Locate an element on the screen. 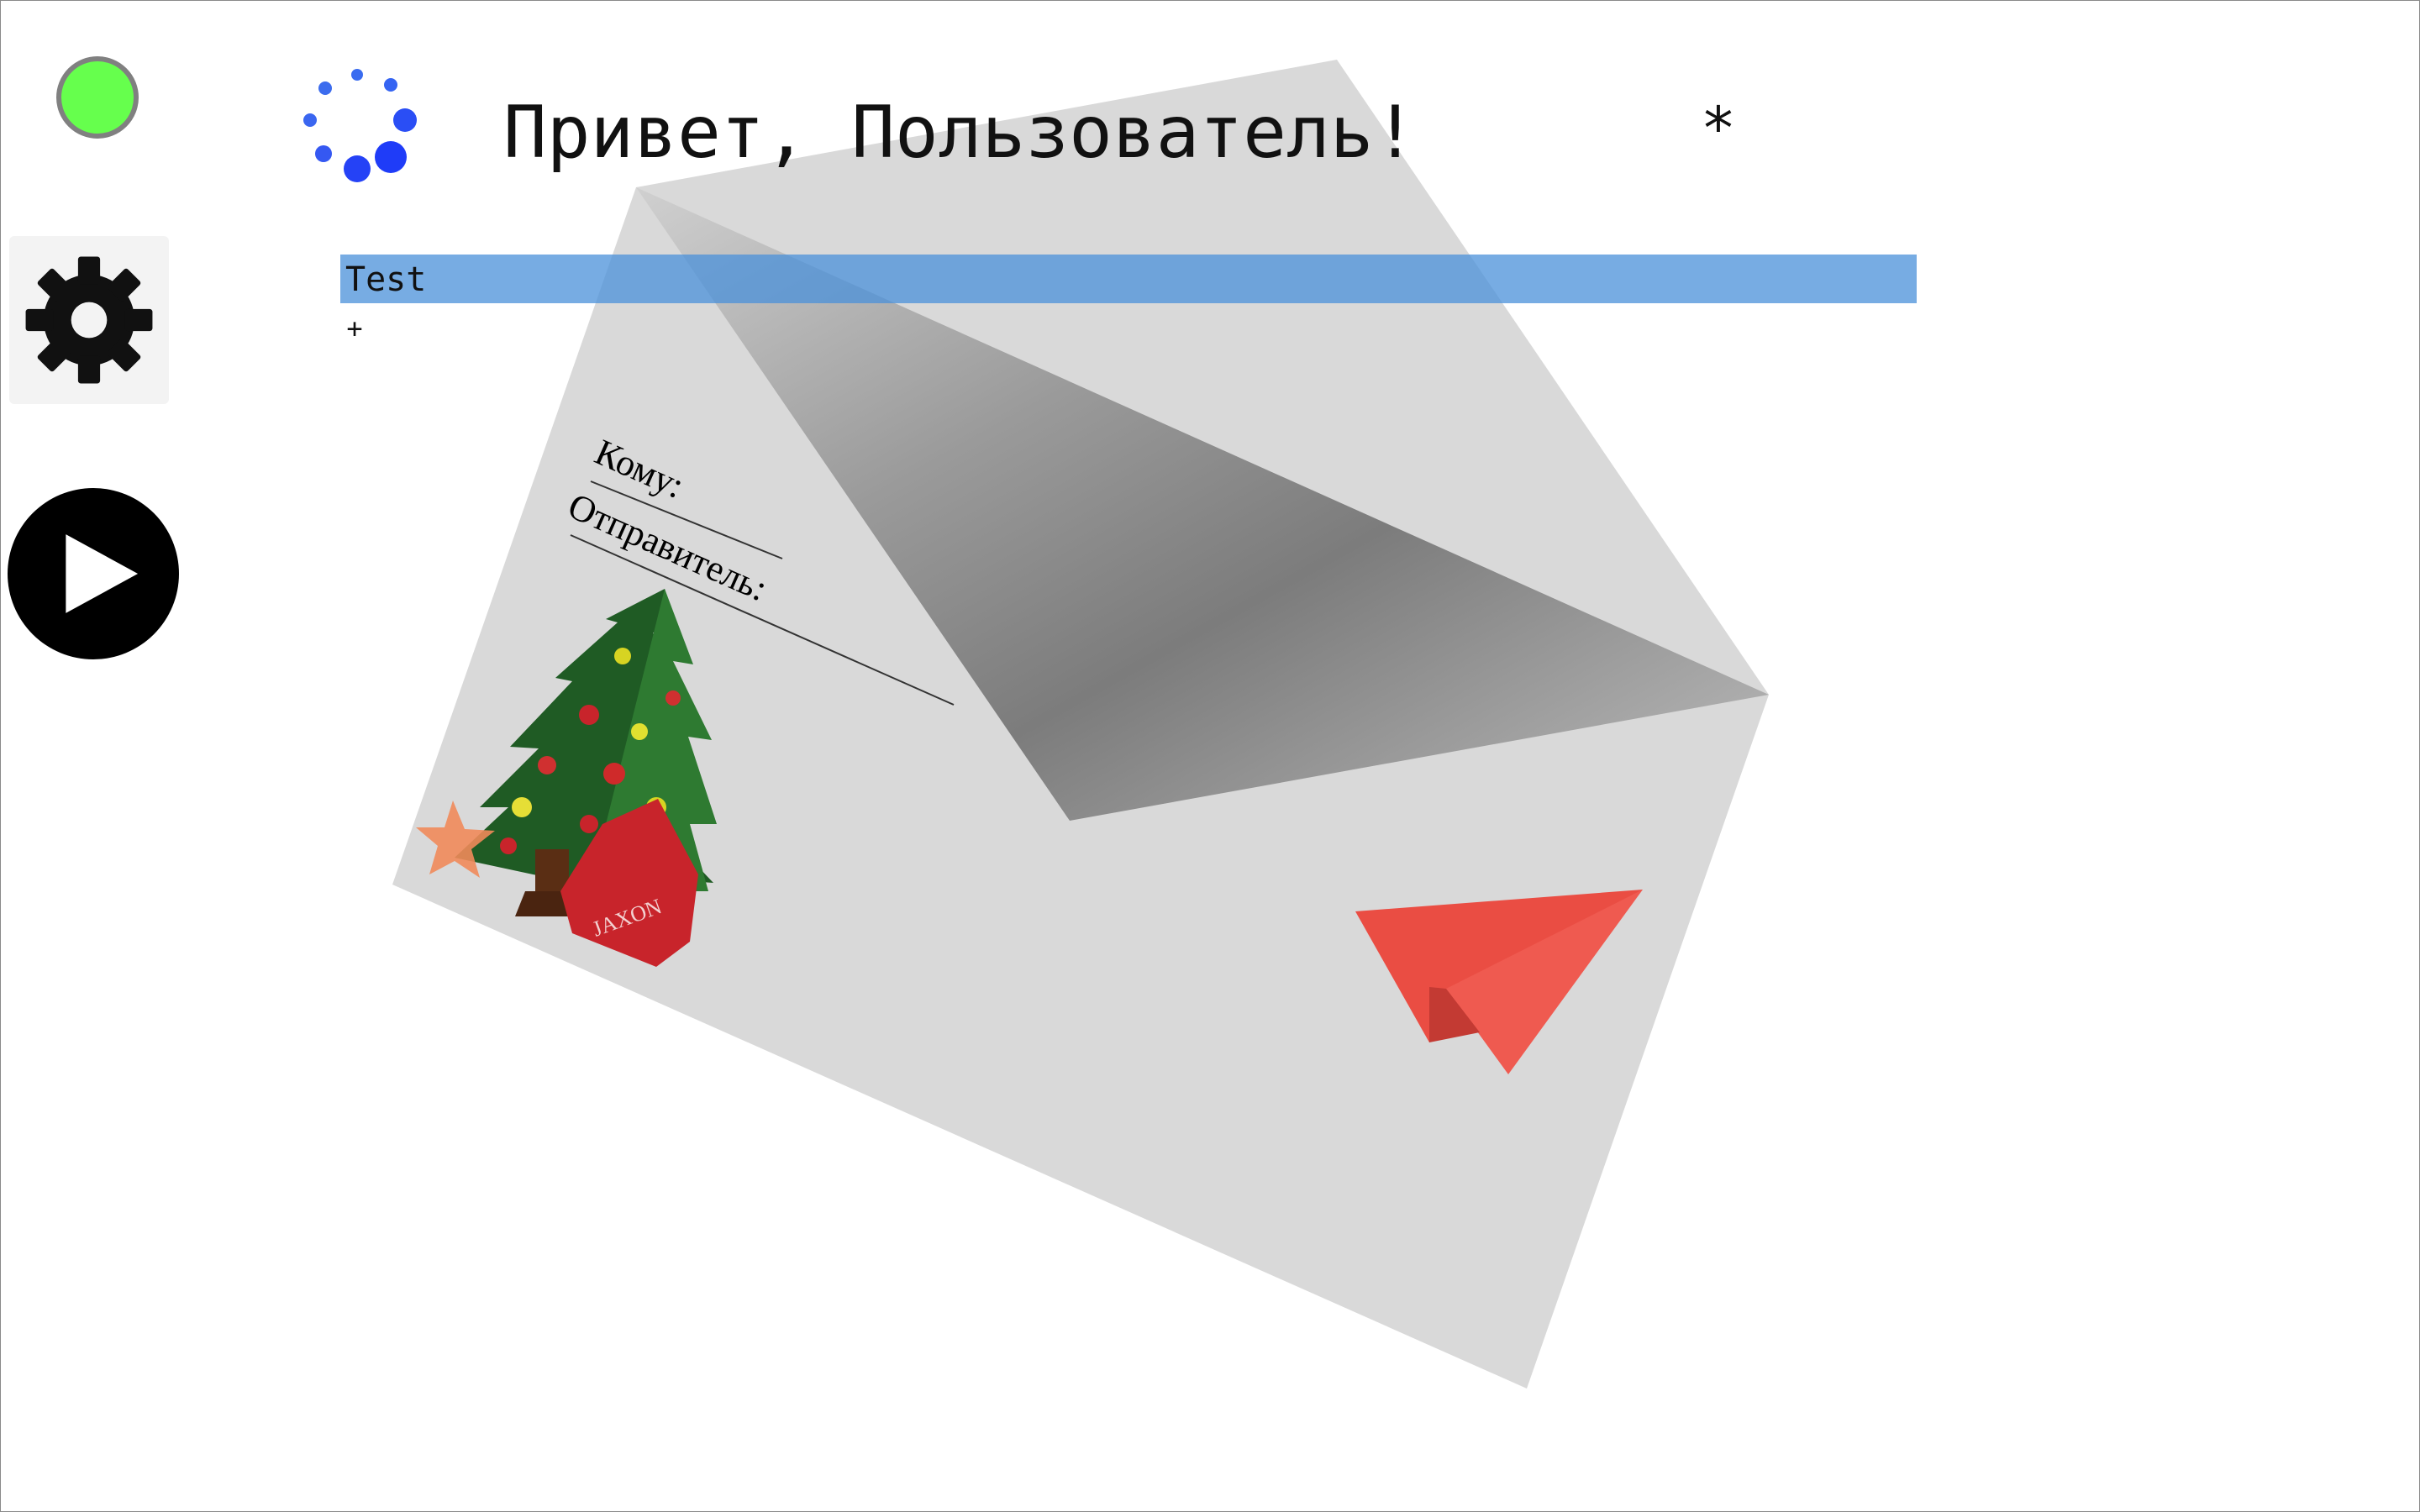  play-button is located at coordinates (94, 573).